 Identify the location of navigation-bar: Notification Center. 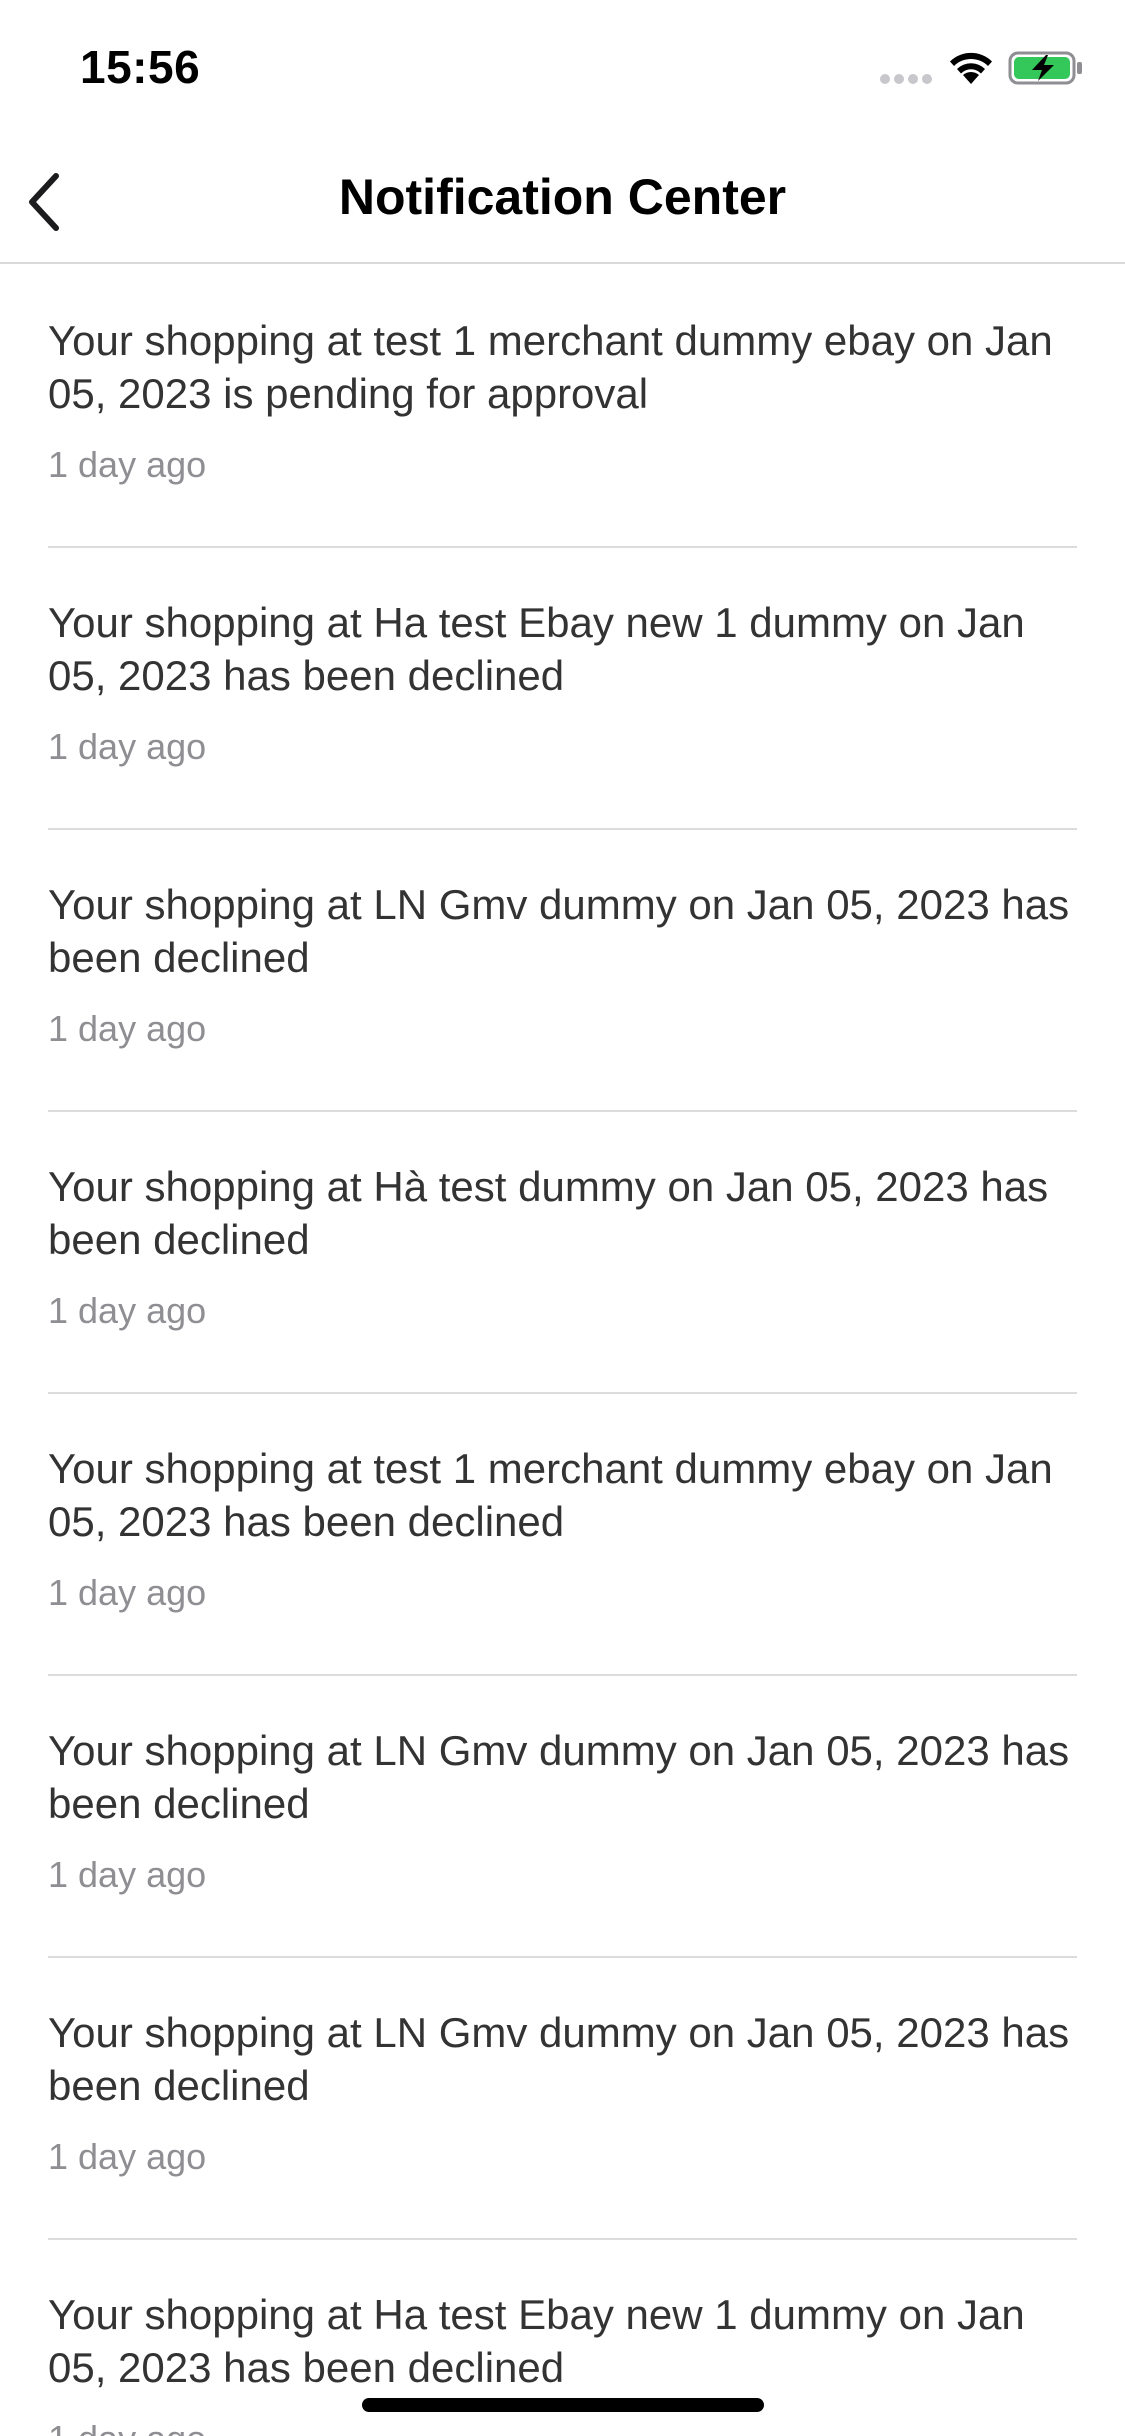
(562, 198).